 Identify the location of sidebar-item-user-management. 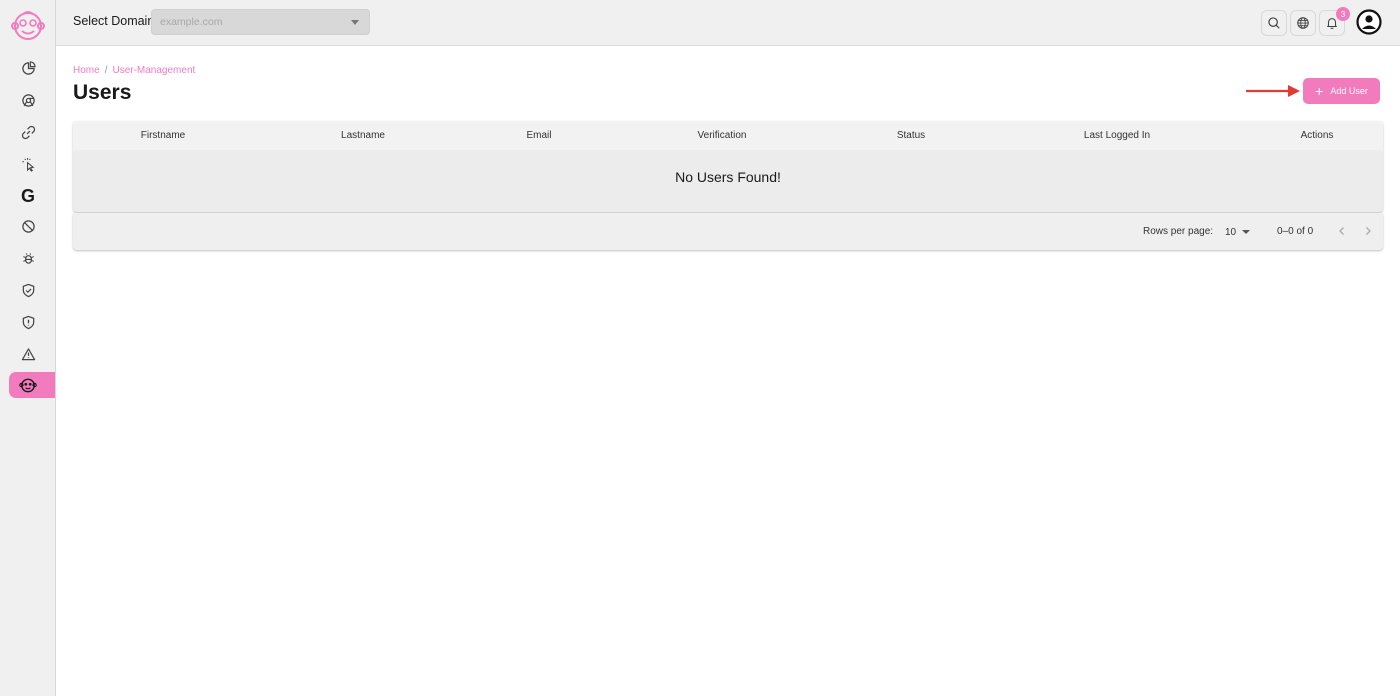
(32, 385).